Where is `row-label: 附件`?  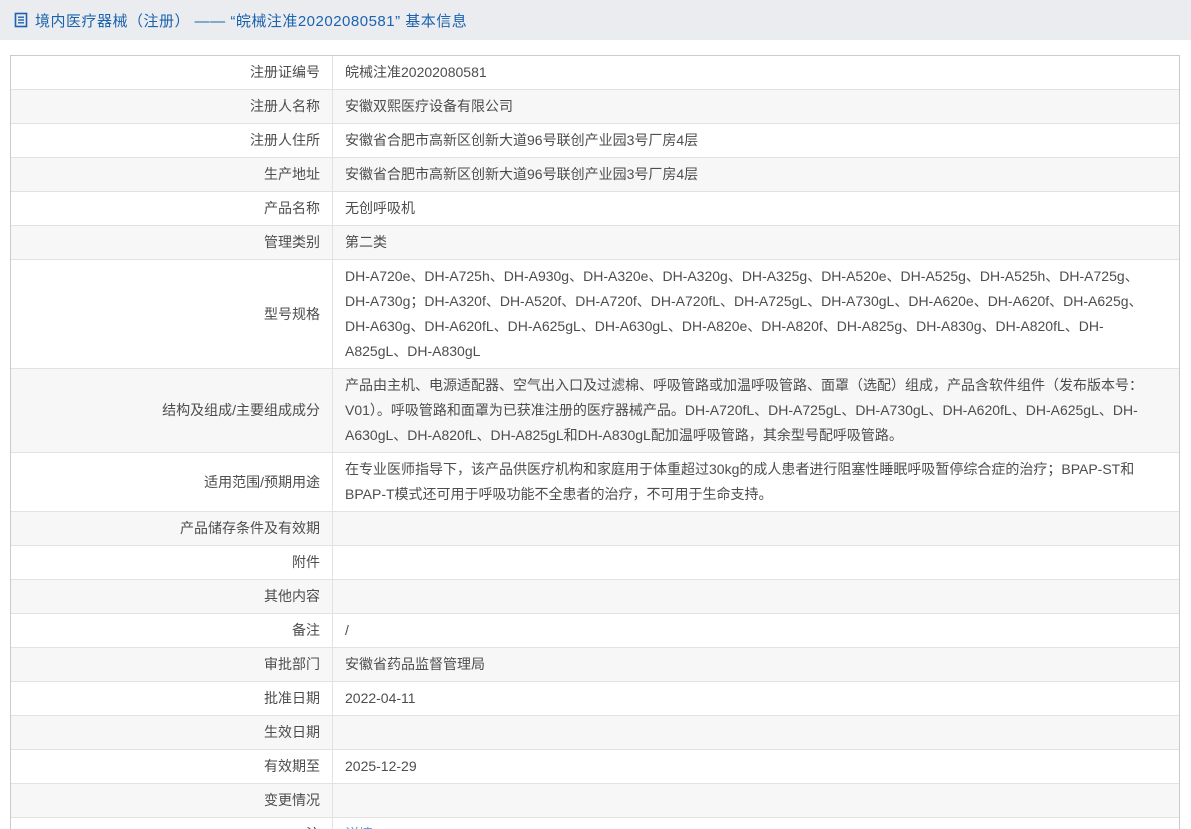
row-label: 附件 is located at coordinates (306, 562).